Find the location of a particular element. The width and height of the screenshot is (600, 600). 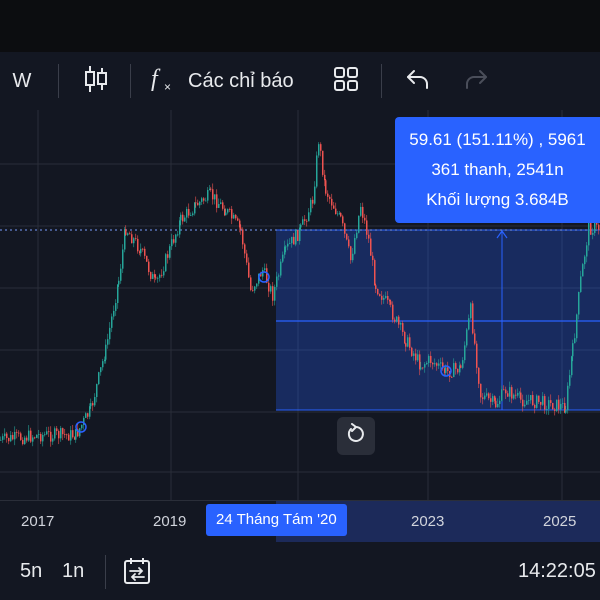

bottom-divider is located at coordinates (105, 572).